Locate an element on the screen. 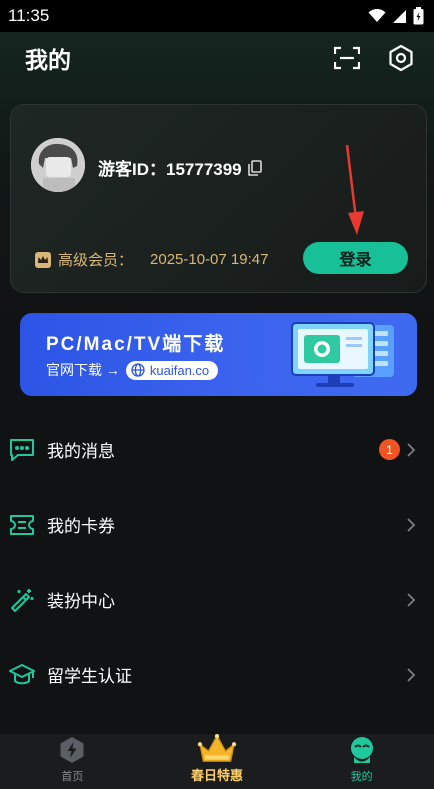 The width and height of the screenshot is (434, 789). member-expiry: 2025-10-07 19:47 is located at coordinates (209, 259).